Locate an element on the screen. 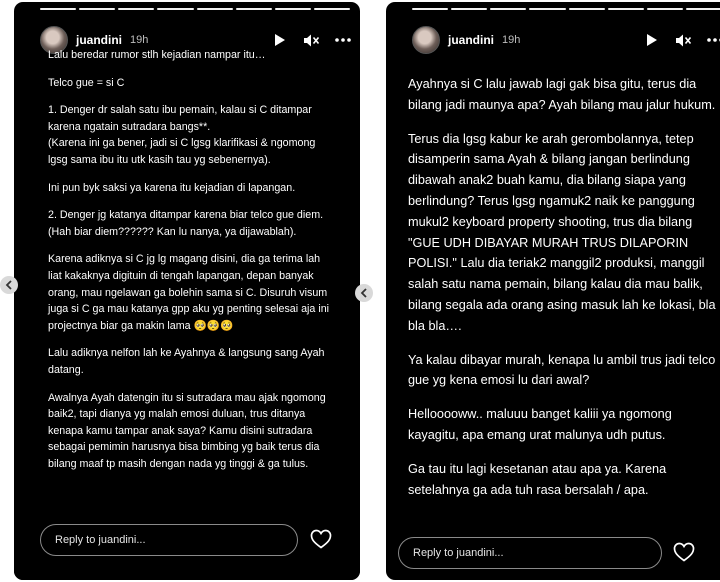 The height and width of the screenshot is (582, 720). play-icon is located at coordinates (651, 40).